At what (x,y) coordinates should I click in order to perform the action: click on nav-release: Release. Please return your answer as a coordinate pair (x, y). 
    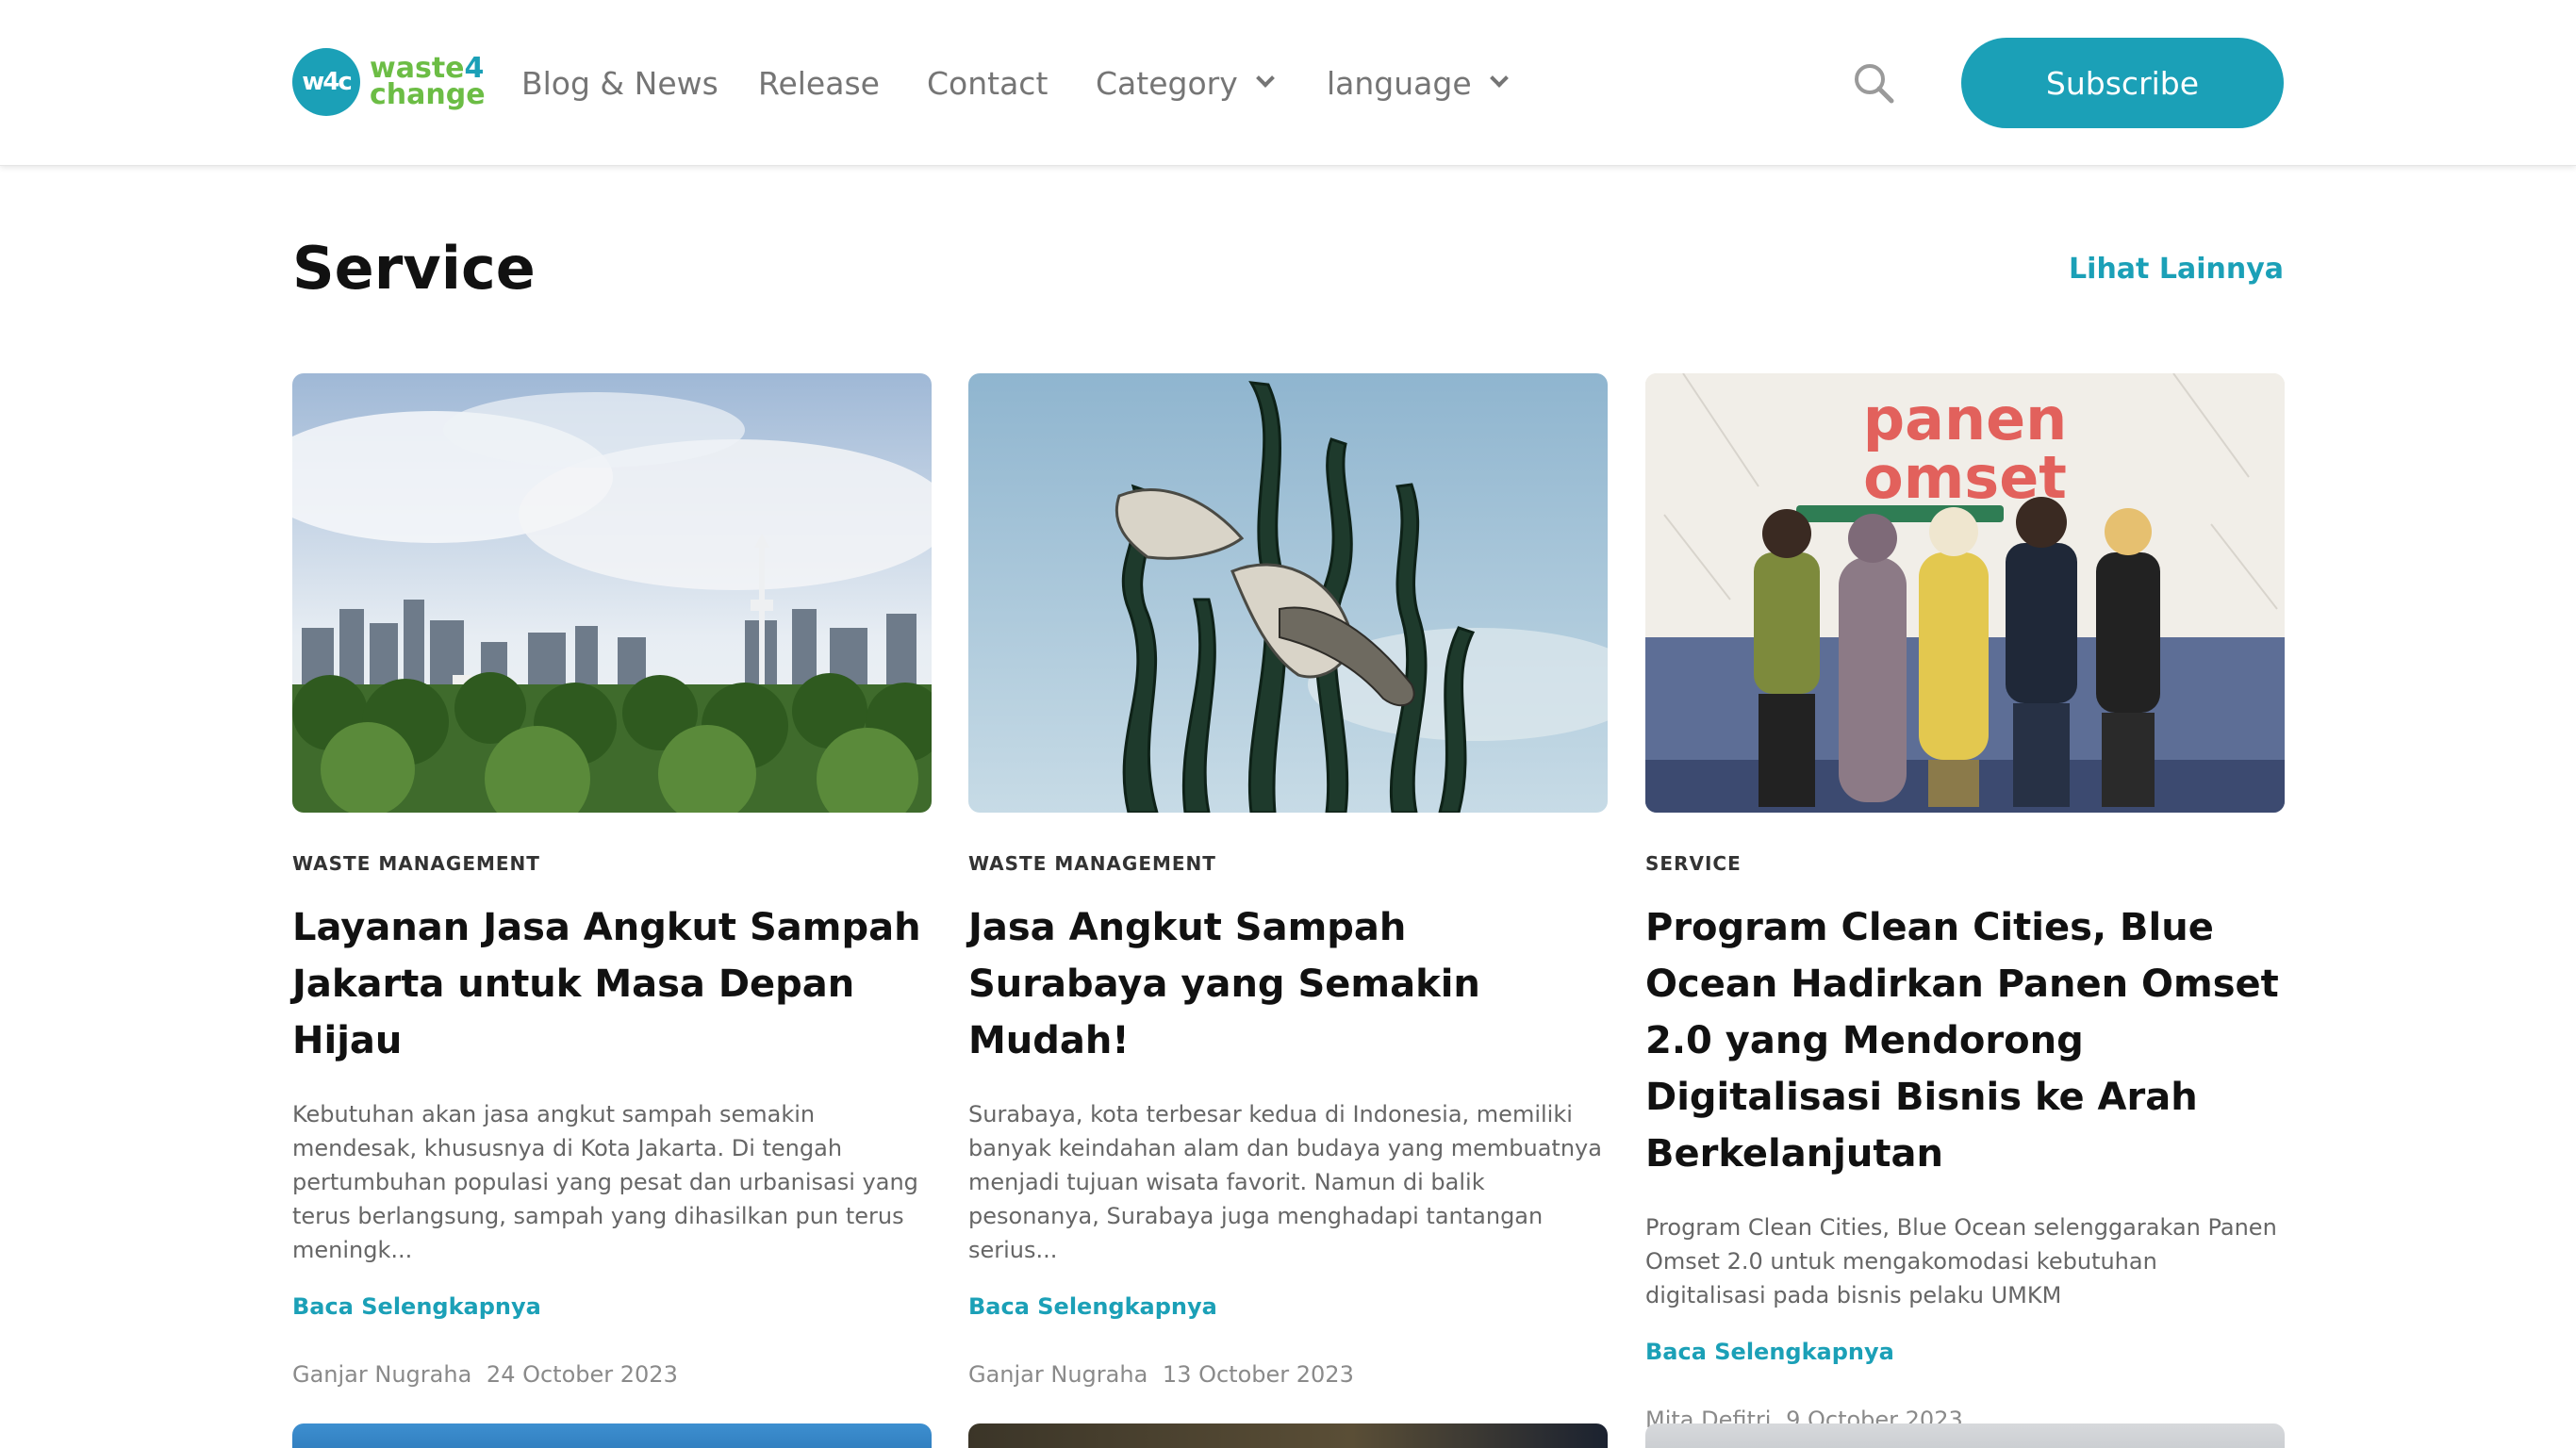
    Looking at the image, I should click on (819, 83).